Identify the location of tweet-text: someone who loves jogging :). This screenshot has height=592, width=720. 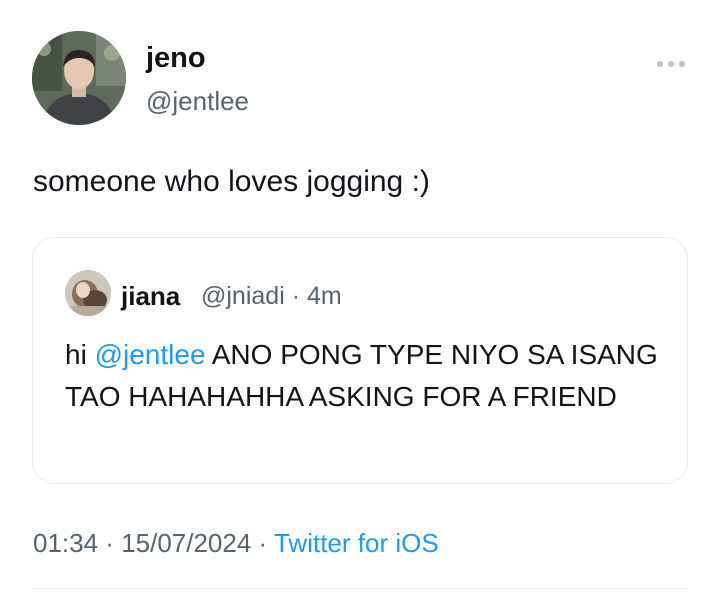
(231, 181).